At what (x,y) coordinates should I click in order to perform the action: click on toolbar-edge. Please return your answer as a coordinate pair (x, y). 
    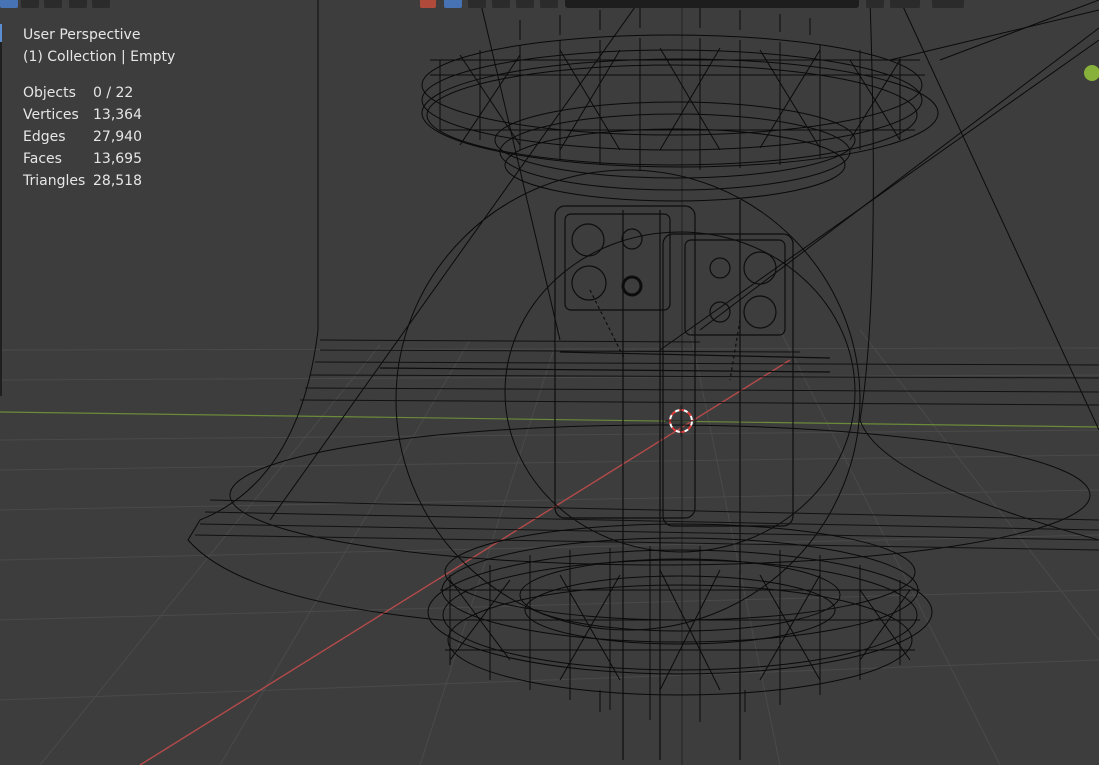
    Looking at the image, I should click on (1, 210).